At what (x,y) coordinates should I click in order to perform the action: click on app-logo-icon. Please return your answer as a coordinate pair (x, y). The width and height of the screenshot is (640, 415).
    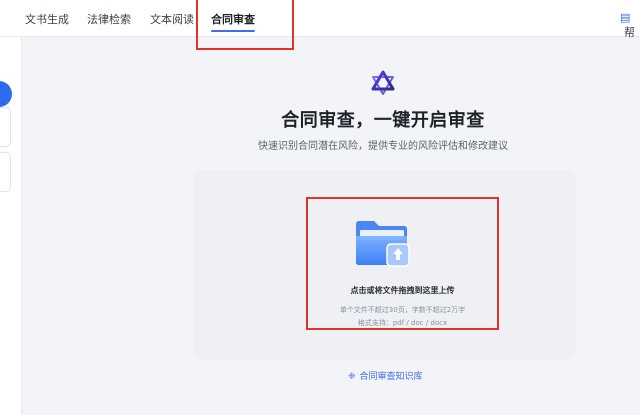
    Looking at the image, I should click on (383, 83).